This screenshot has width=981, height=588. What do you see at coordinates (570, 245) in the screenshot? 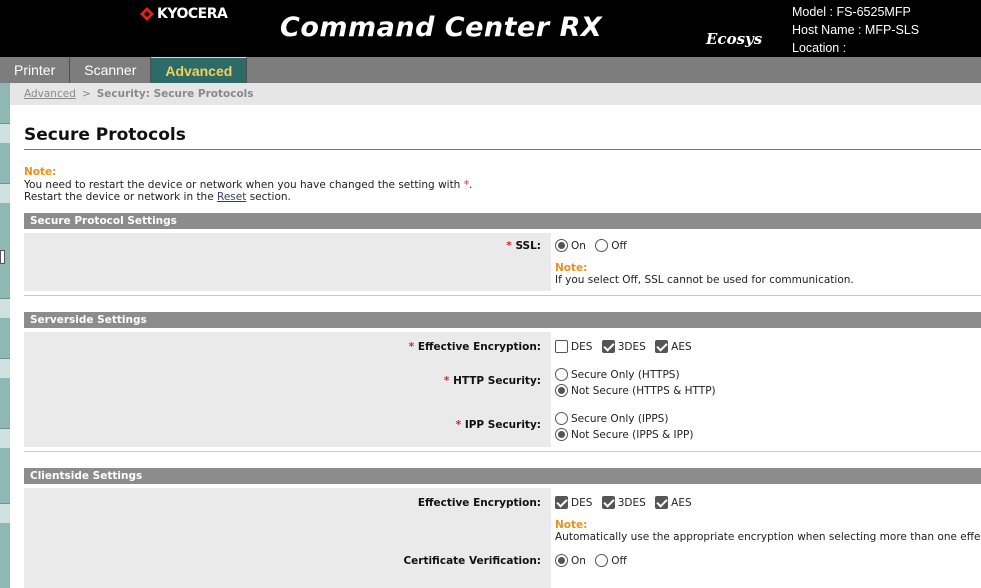
I see `ssl-on-radio: On` at bounding box center [570, 245].